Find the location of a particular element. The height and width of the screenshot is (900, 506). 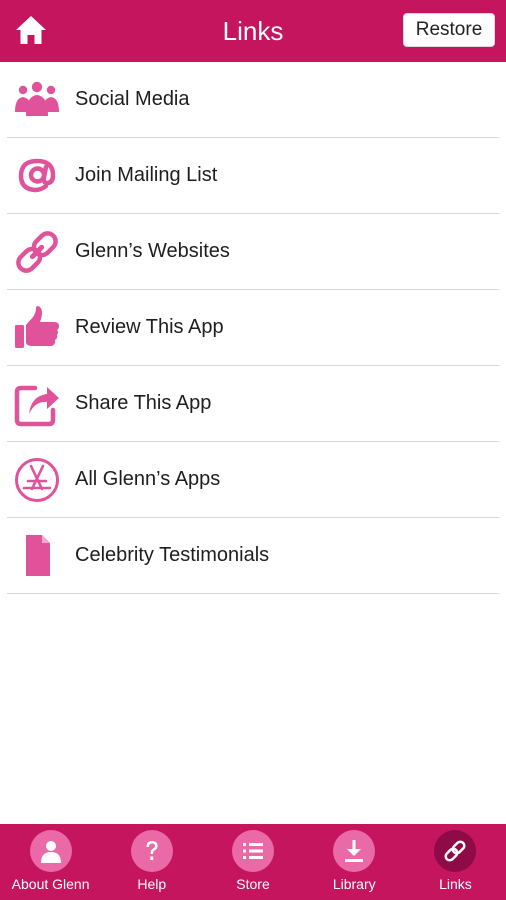

app-store-icon is located at coordinates (37, 480).